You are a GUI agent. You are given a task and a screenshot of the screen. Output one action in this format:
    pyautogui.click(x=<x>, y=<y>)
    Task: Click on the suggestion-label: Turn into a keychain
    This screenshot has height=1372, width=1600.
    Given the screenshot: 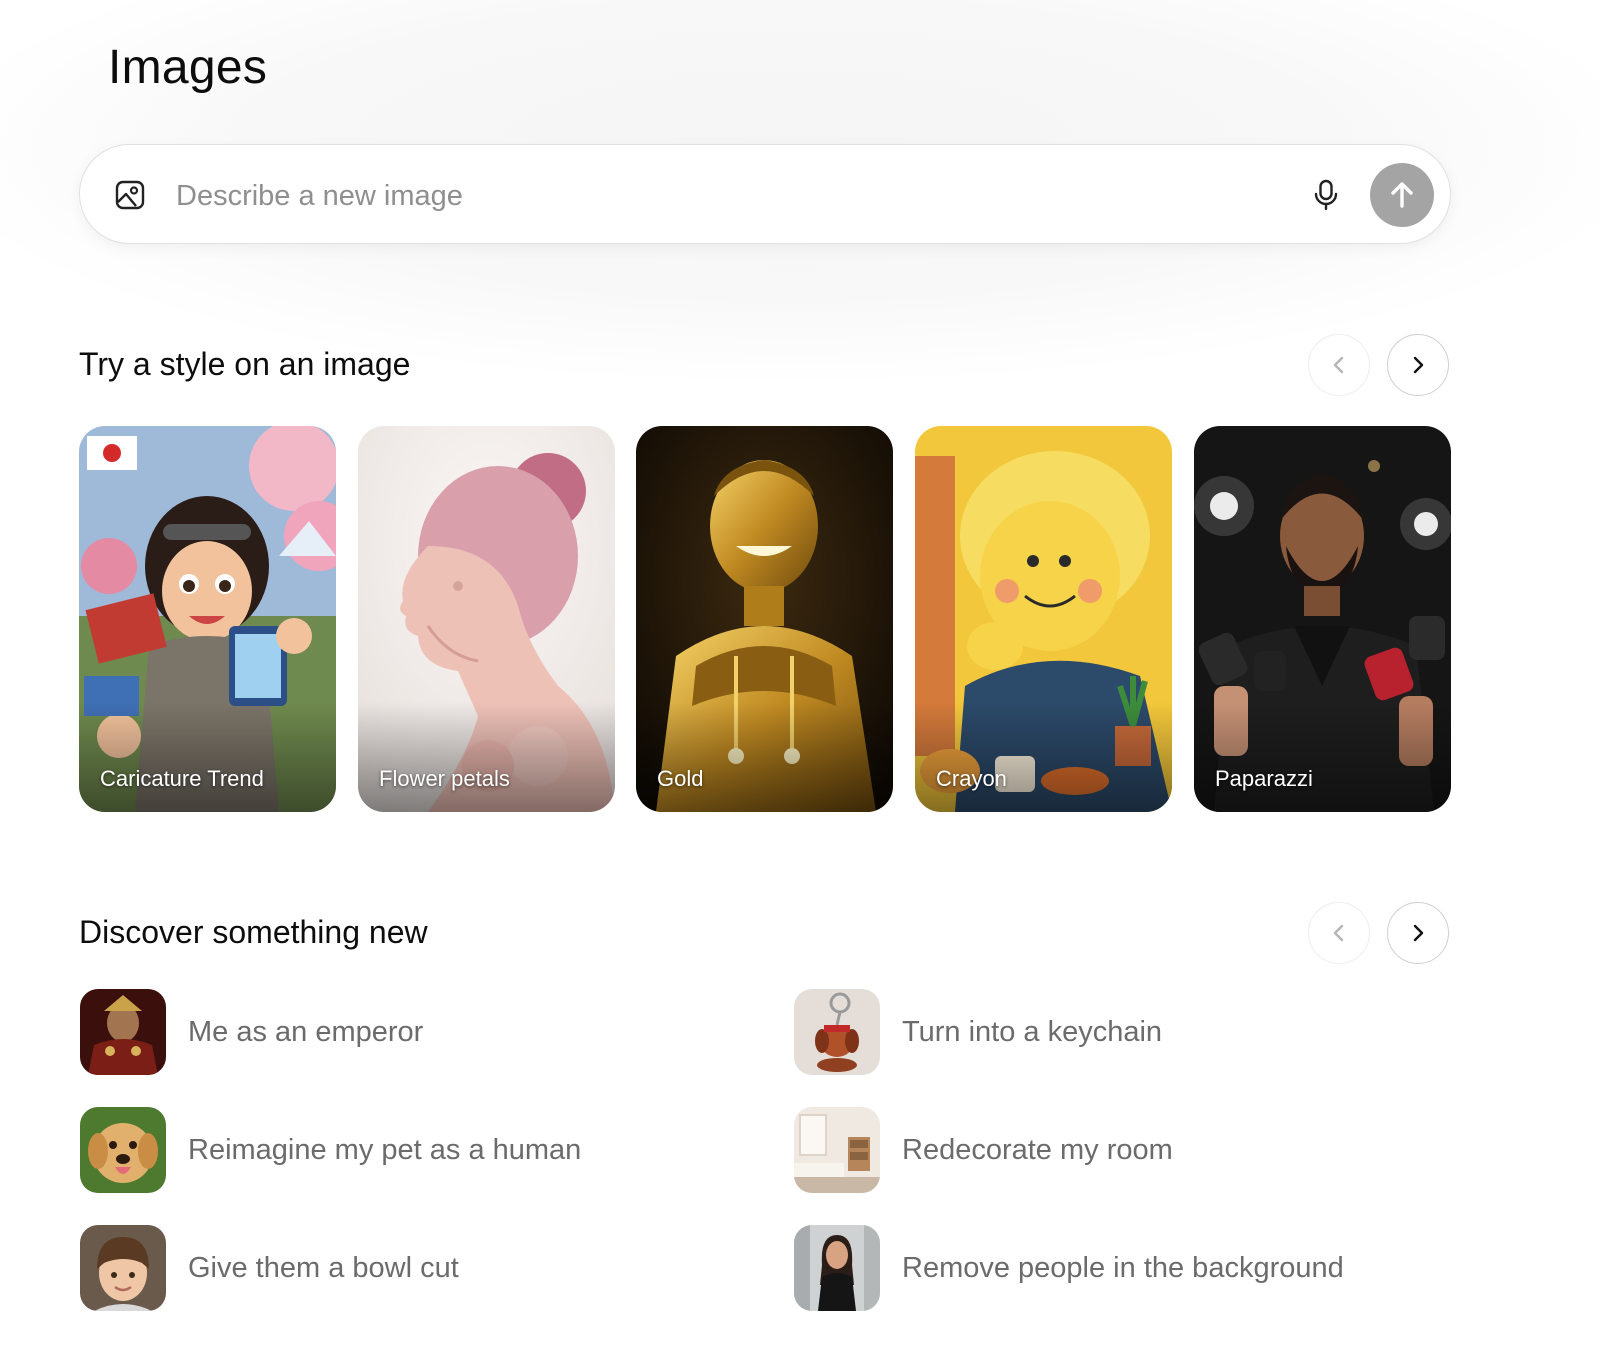 What is the action you would take?
    pyautogui.click(x=1032, y=1031)
    